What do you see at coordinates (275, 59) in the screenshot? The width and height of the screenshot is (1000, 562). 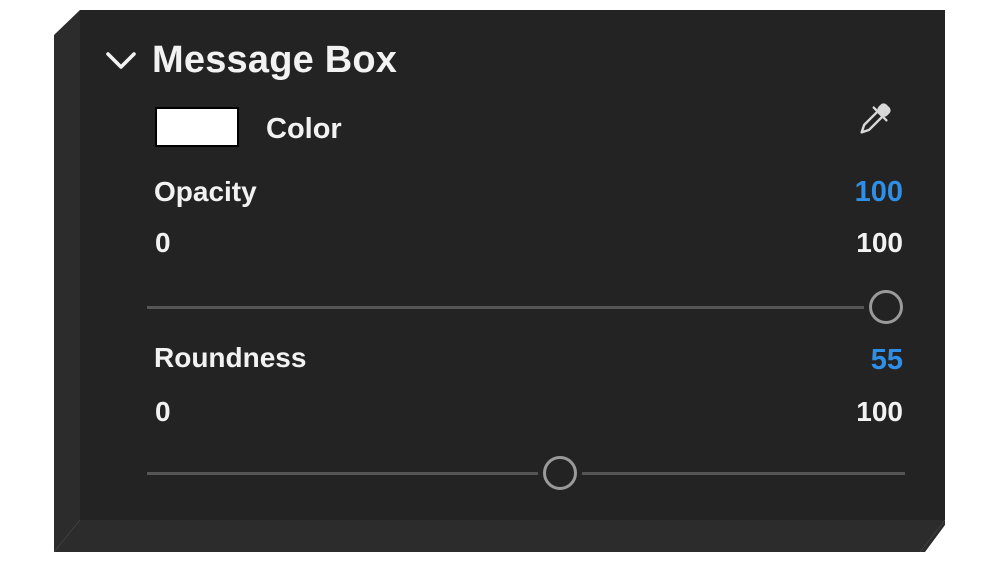 I see `panel-title: Message Box` at bounding box center [275, 59].